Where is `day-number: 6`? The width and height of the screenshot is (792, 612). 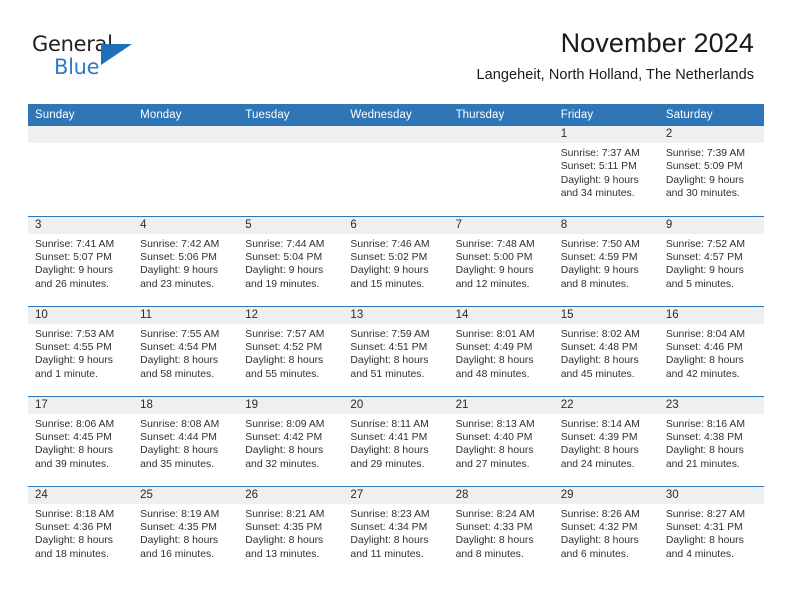
day-number: 6 is located at coordinates (396, 225).